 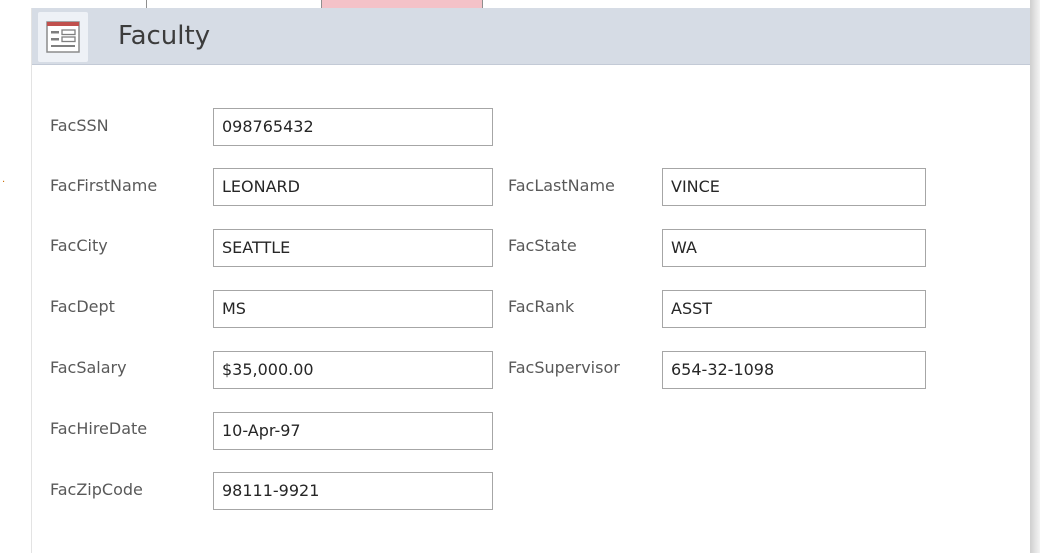 What do you see at coordinates (353, 127) in the screenshot?
I see `fac-ssn-field: 098765432` at bounding box center [353, 127].